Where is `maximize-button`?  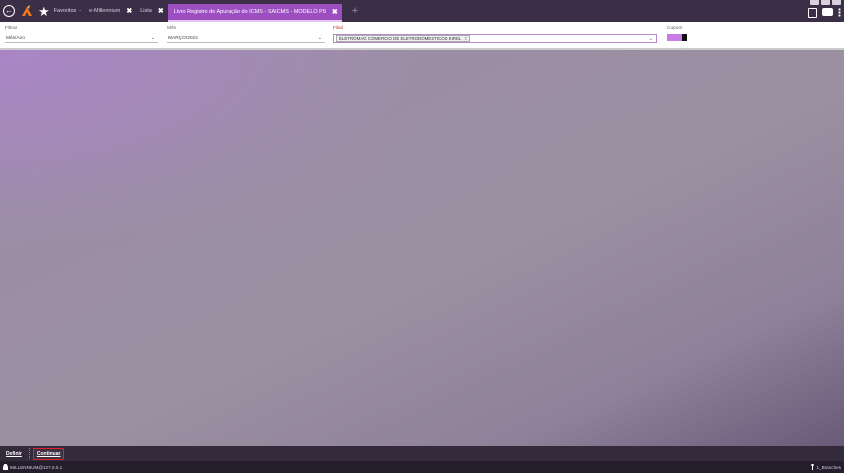 maximize-button is located at coordinates (825, 2).